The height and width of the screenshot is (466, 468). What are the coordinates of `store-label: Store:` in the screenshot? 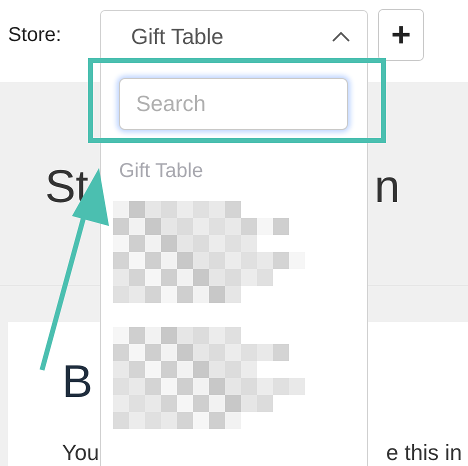 It's located at (35, 35).